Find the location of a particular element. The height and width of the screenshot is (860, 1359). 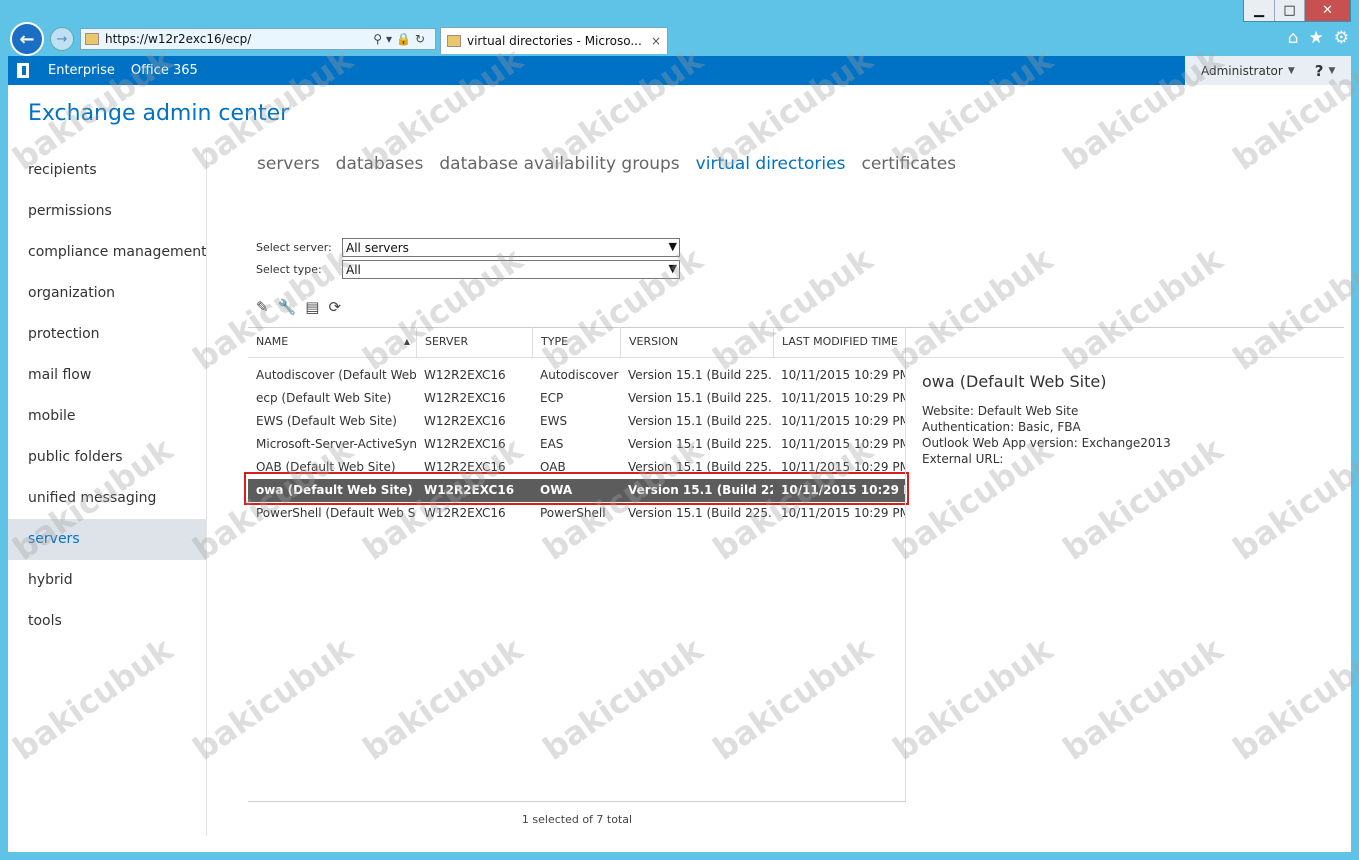

sidebar-item-mobile: mobile is located at coordinates (107, 416).